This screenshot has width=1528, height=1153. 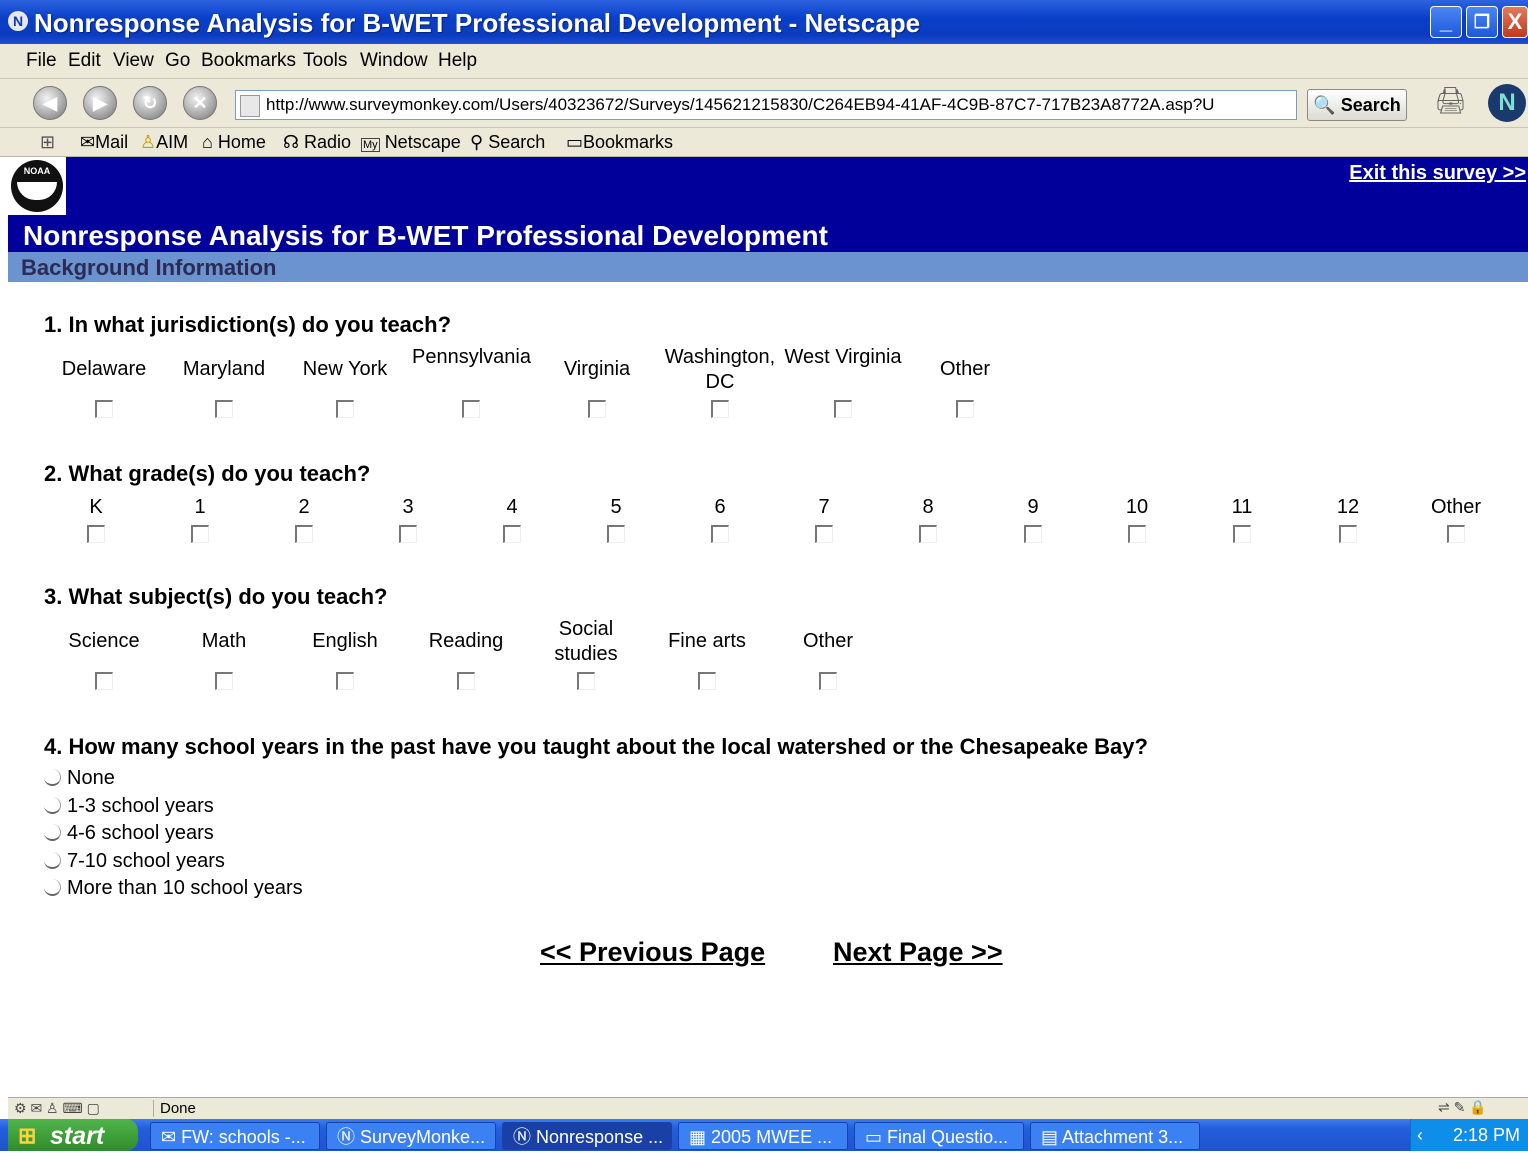 What do you see at coordinates (707, 641) in the screenshot?
I see `q3-option-label: Fine arts` at bounding box center [707, 641].